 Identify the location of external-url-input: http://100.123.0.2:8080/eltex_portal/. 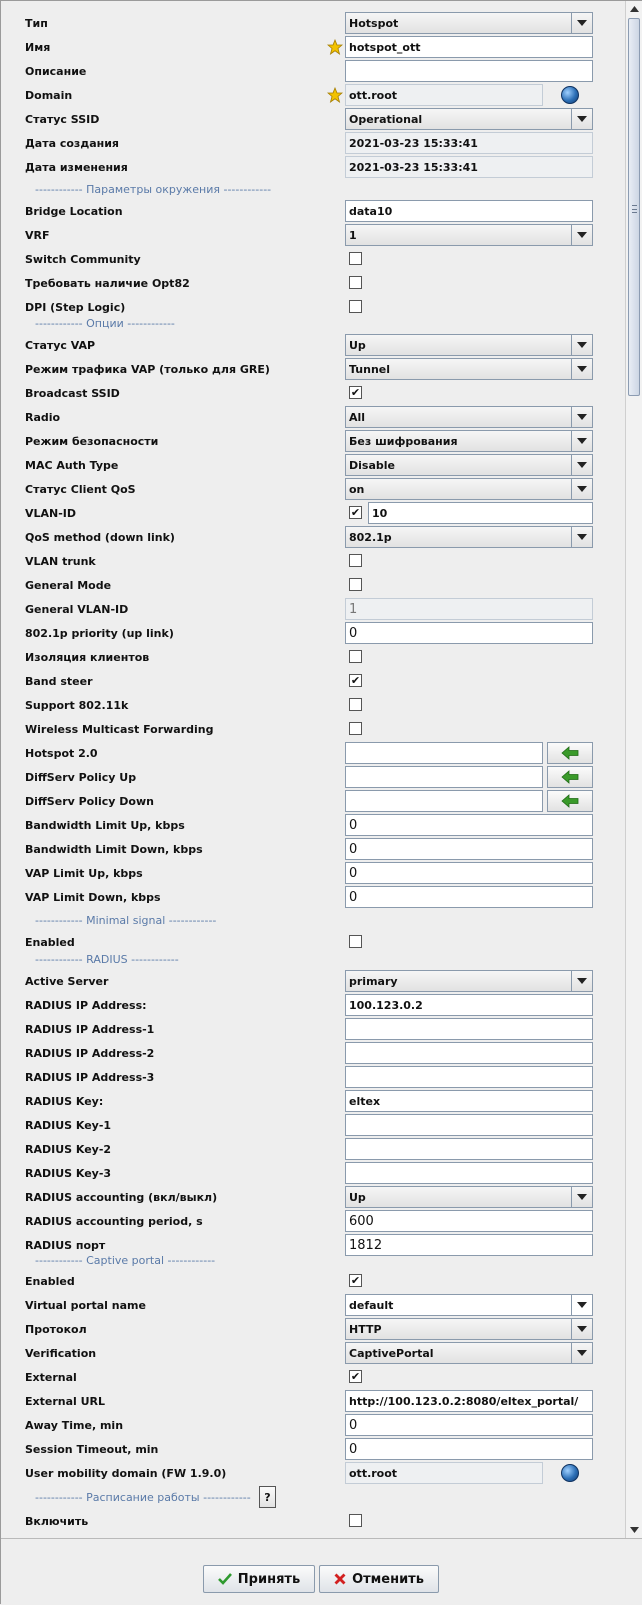
(469, 1401).